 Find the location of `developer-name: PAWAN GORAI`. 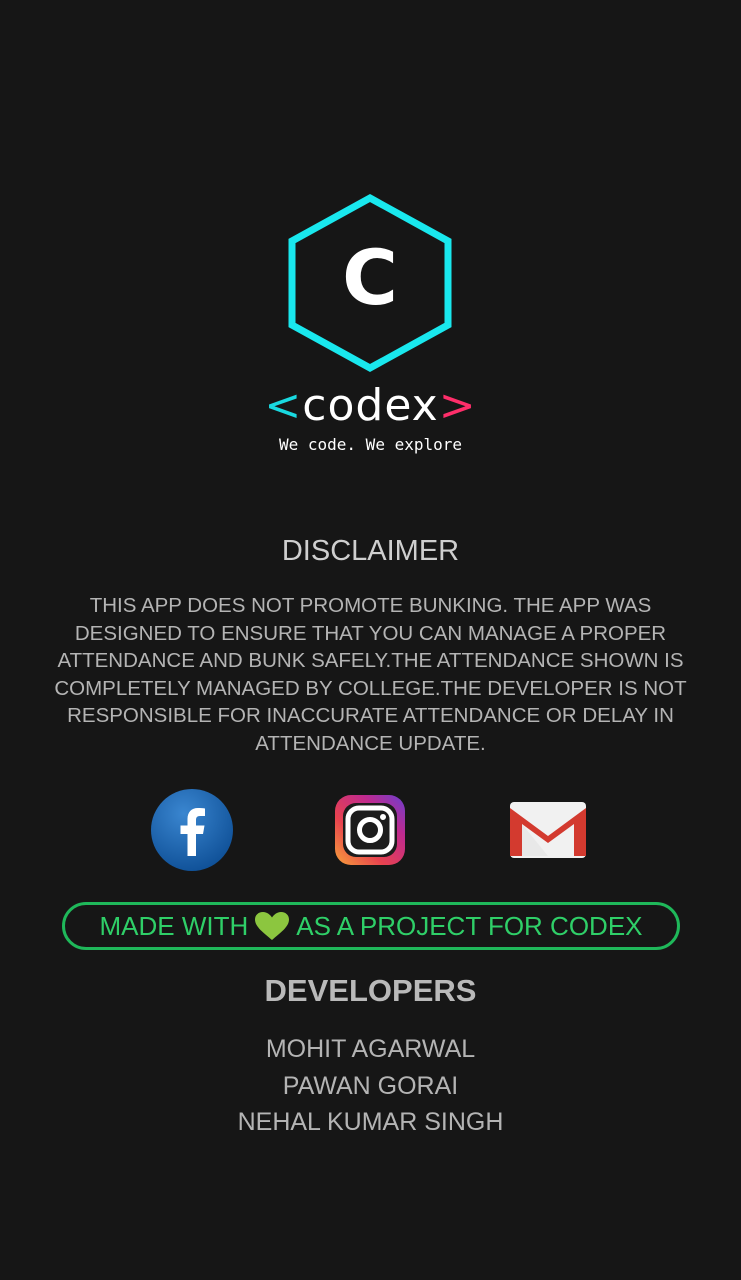

developer-name: PAWAN GORAI is located at coordinates (370, 1085).